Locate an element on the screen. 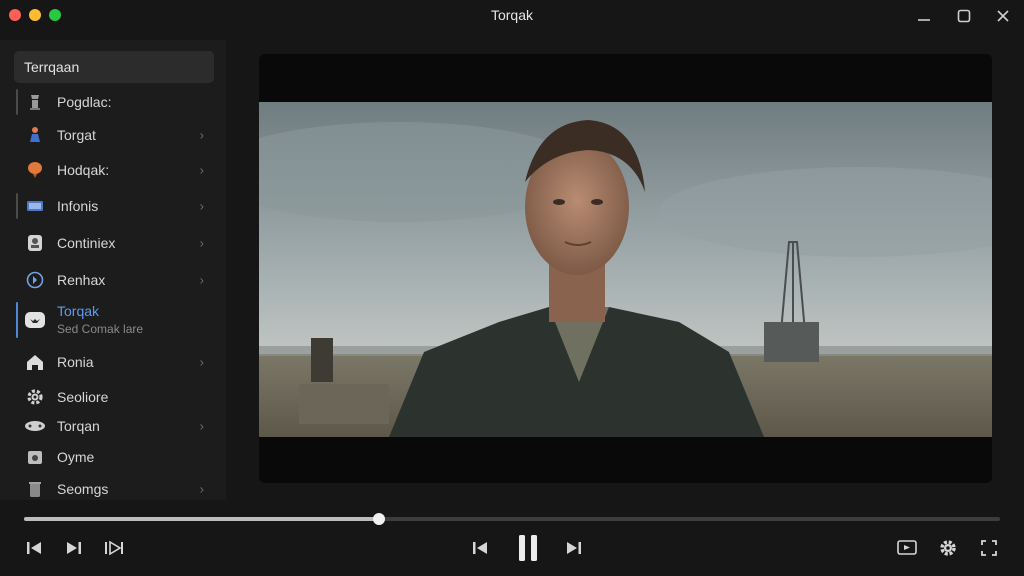  settings-icon is located at coordinates (948, 548).